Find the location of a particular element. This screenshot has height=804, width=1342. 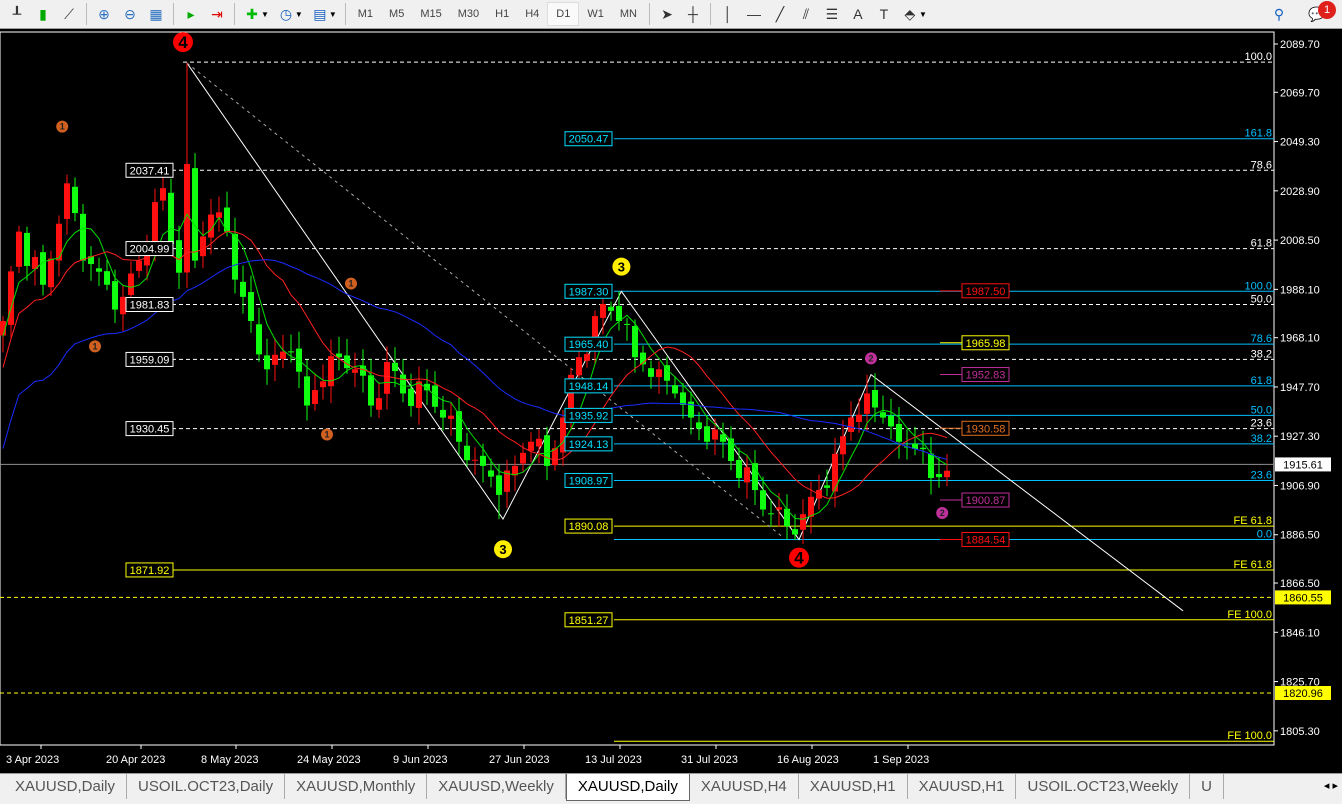

price-tick-label: 2069.70 is located at coordinates (1300, 93).